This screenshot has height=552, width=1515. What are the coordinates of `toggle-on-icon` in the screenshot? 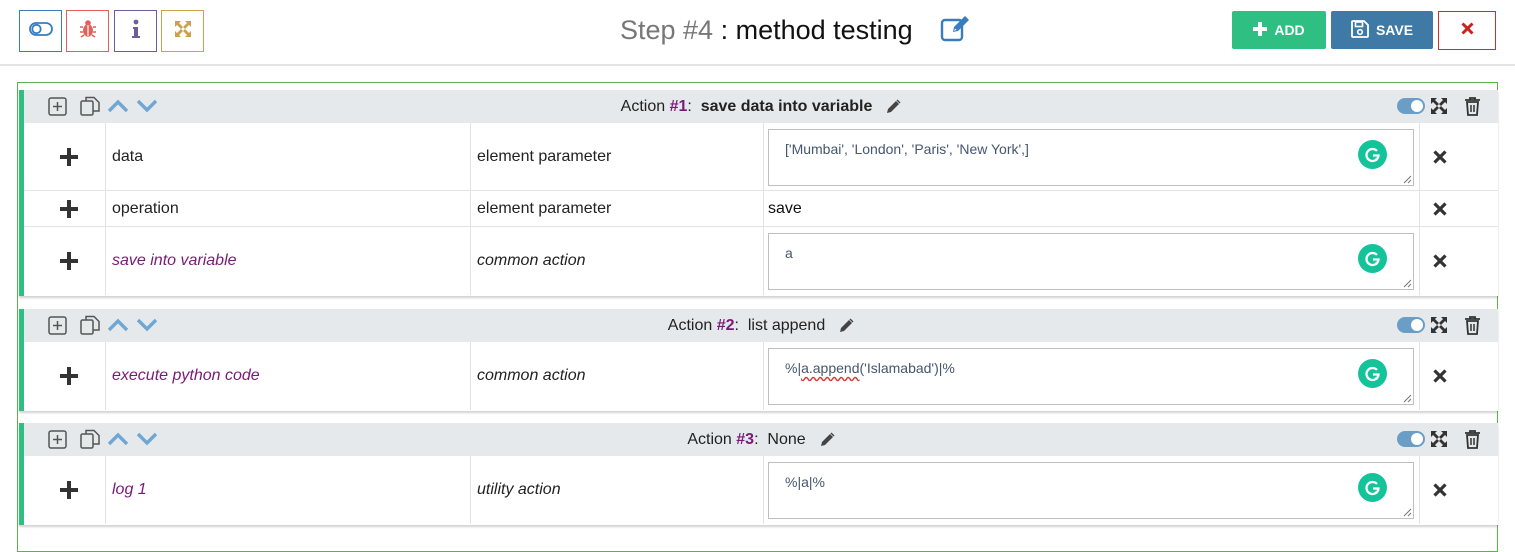 It's located at (1411, 106).